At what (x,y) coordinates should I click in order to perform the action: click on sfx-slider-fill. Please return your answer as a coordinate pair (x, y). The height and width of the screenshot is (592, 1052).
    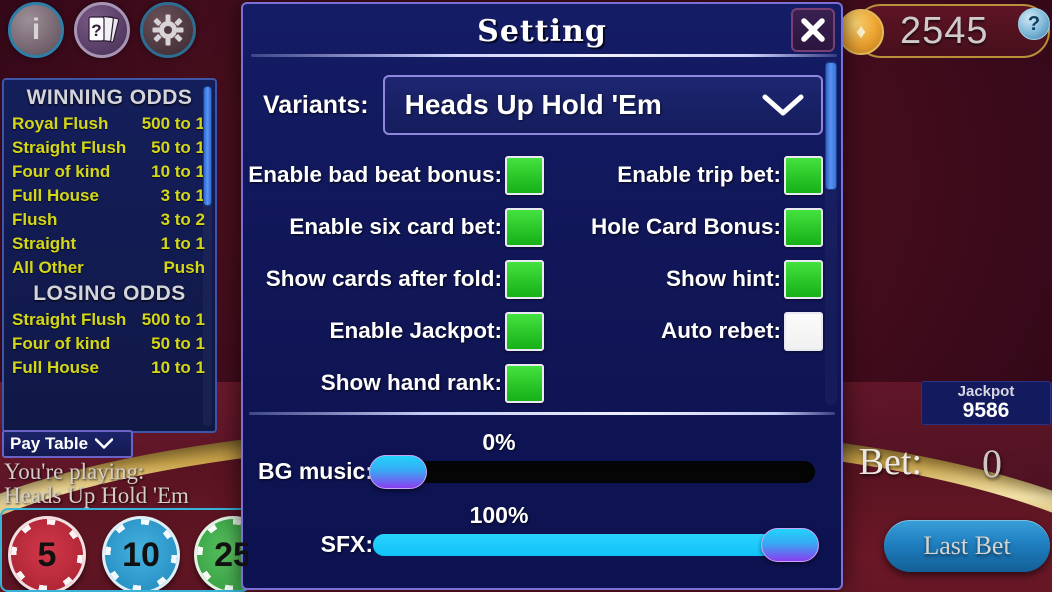
    Looking at the image, I should click on (594, 544).